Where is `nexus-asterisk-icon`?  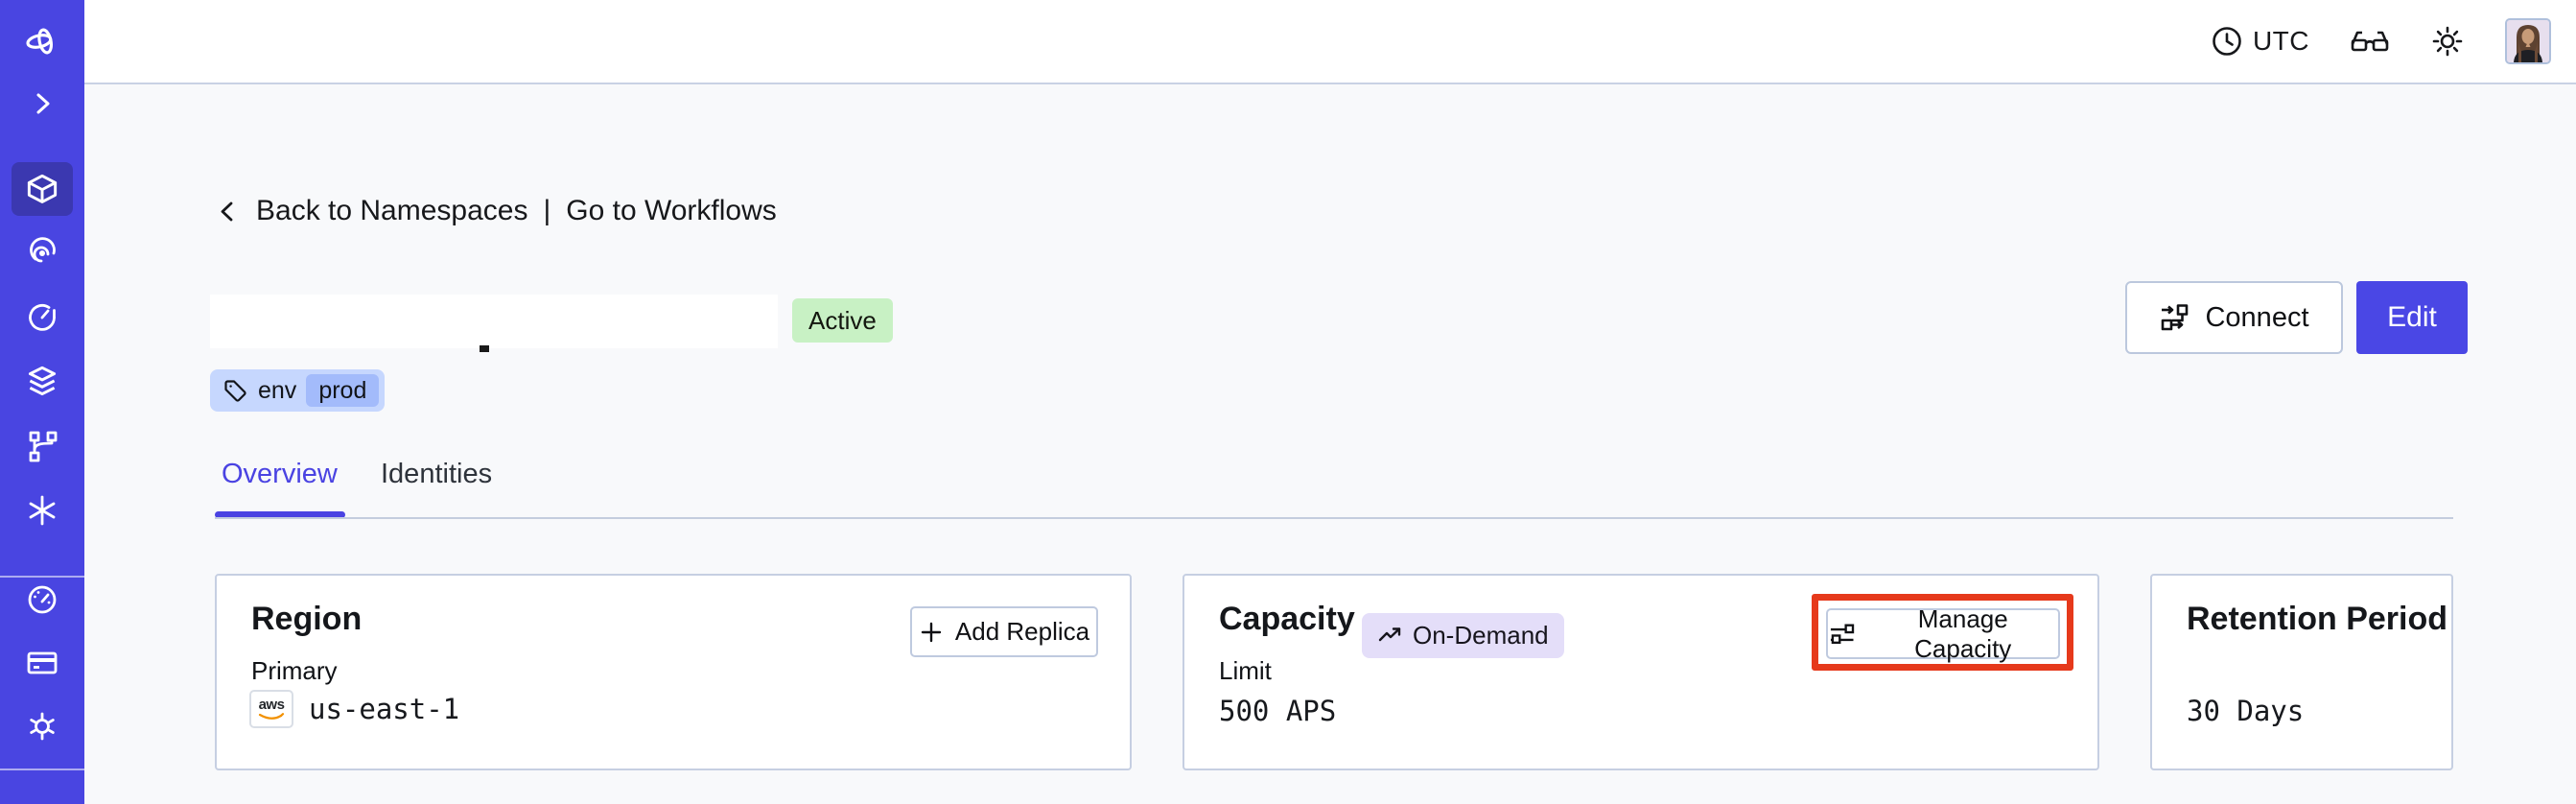 nexus-asterisk-icon is located at coordinates (42, 511).